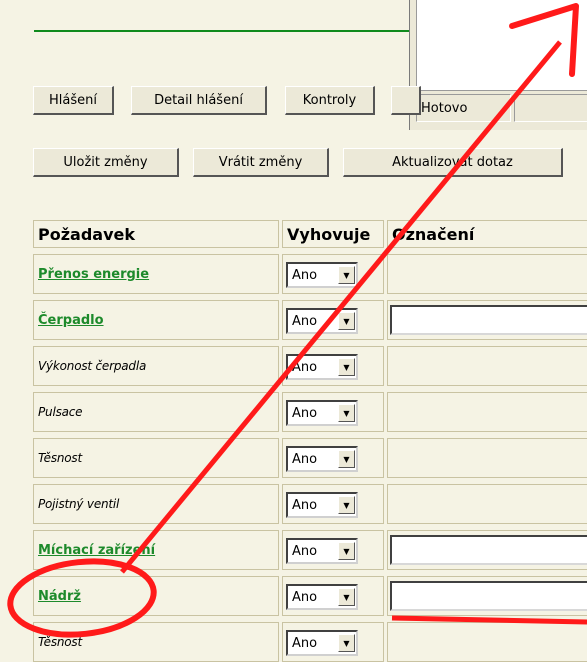 The image size is (587, 662). What do you see at coordinates (453, 162) in the screenshot?
I see `refresh-query-button: Aktualizovat dotaz` at bounding box center [453, 162].